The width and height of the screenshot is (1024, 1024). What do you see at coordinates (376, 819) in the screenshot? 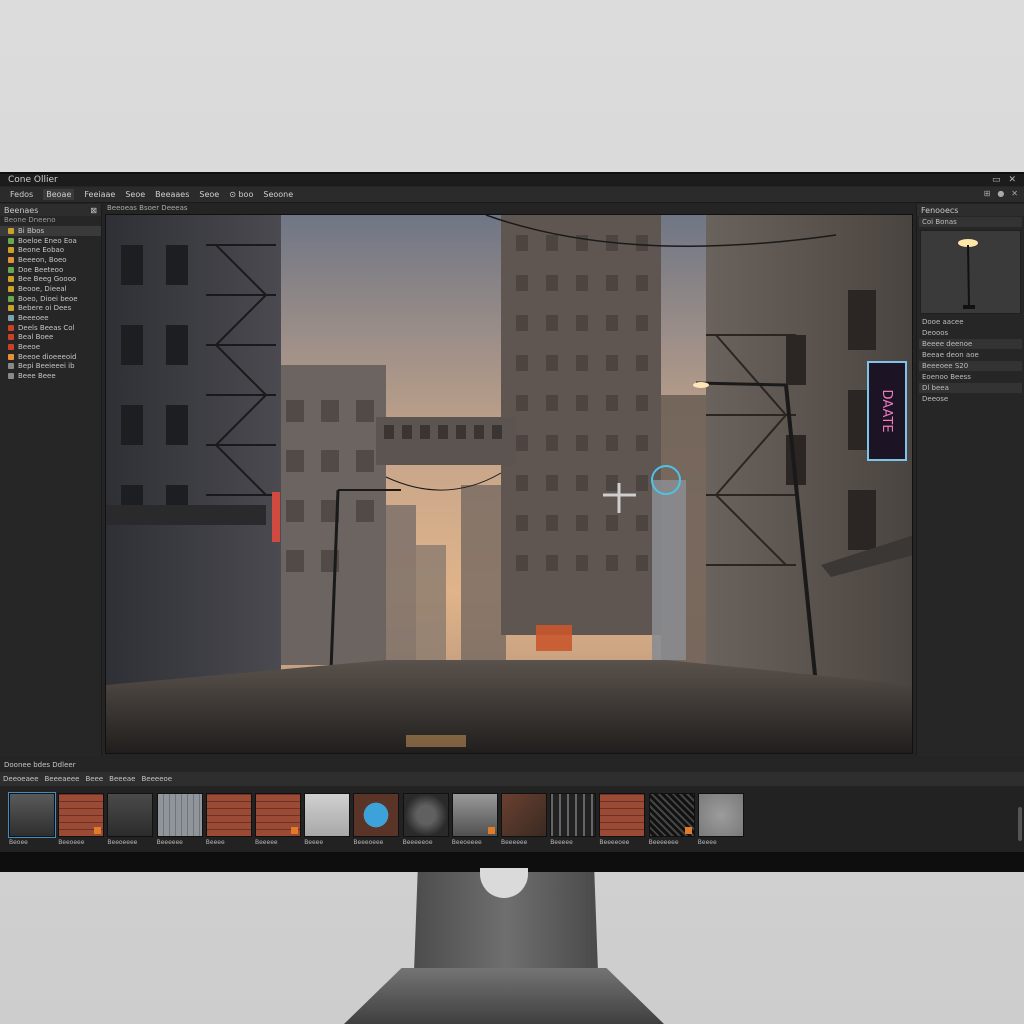
I see `asset-item: Beeeoeee` at bounding box center [376, 819].